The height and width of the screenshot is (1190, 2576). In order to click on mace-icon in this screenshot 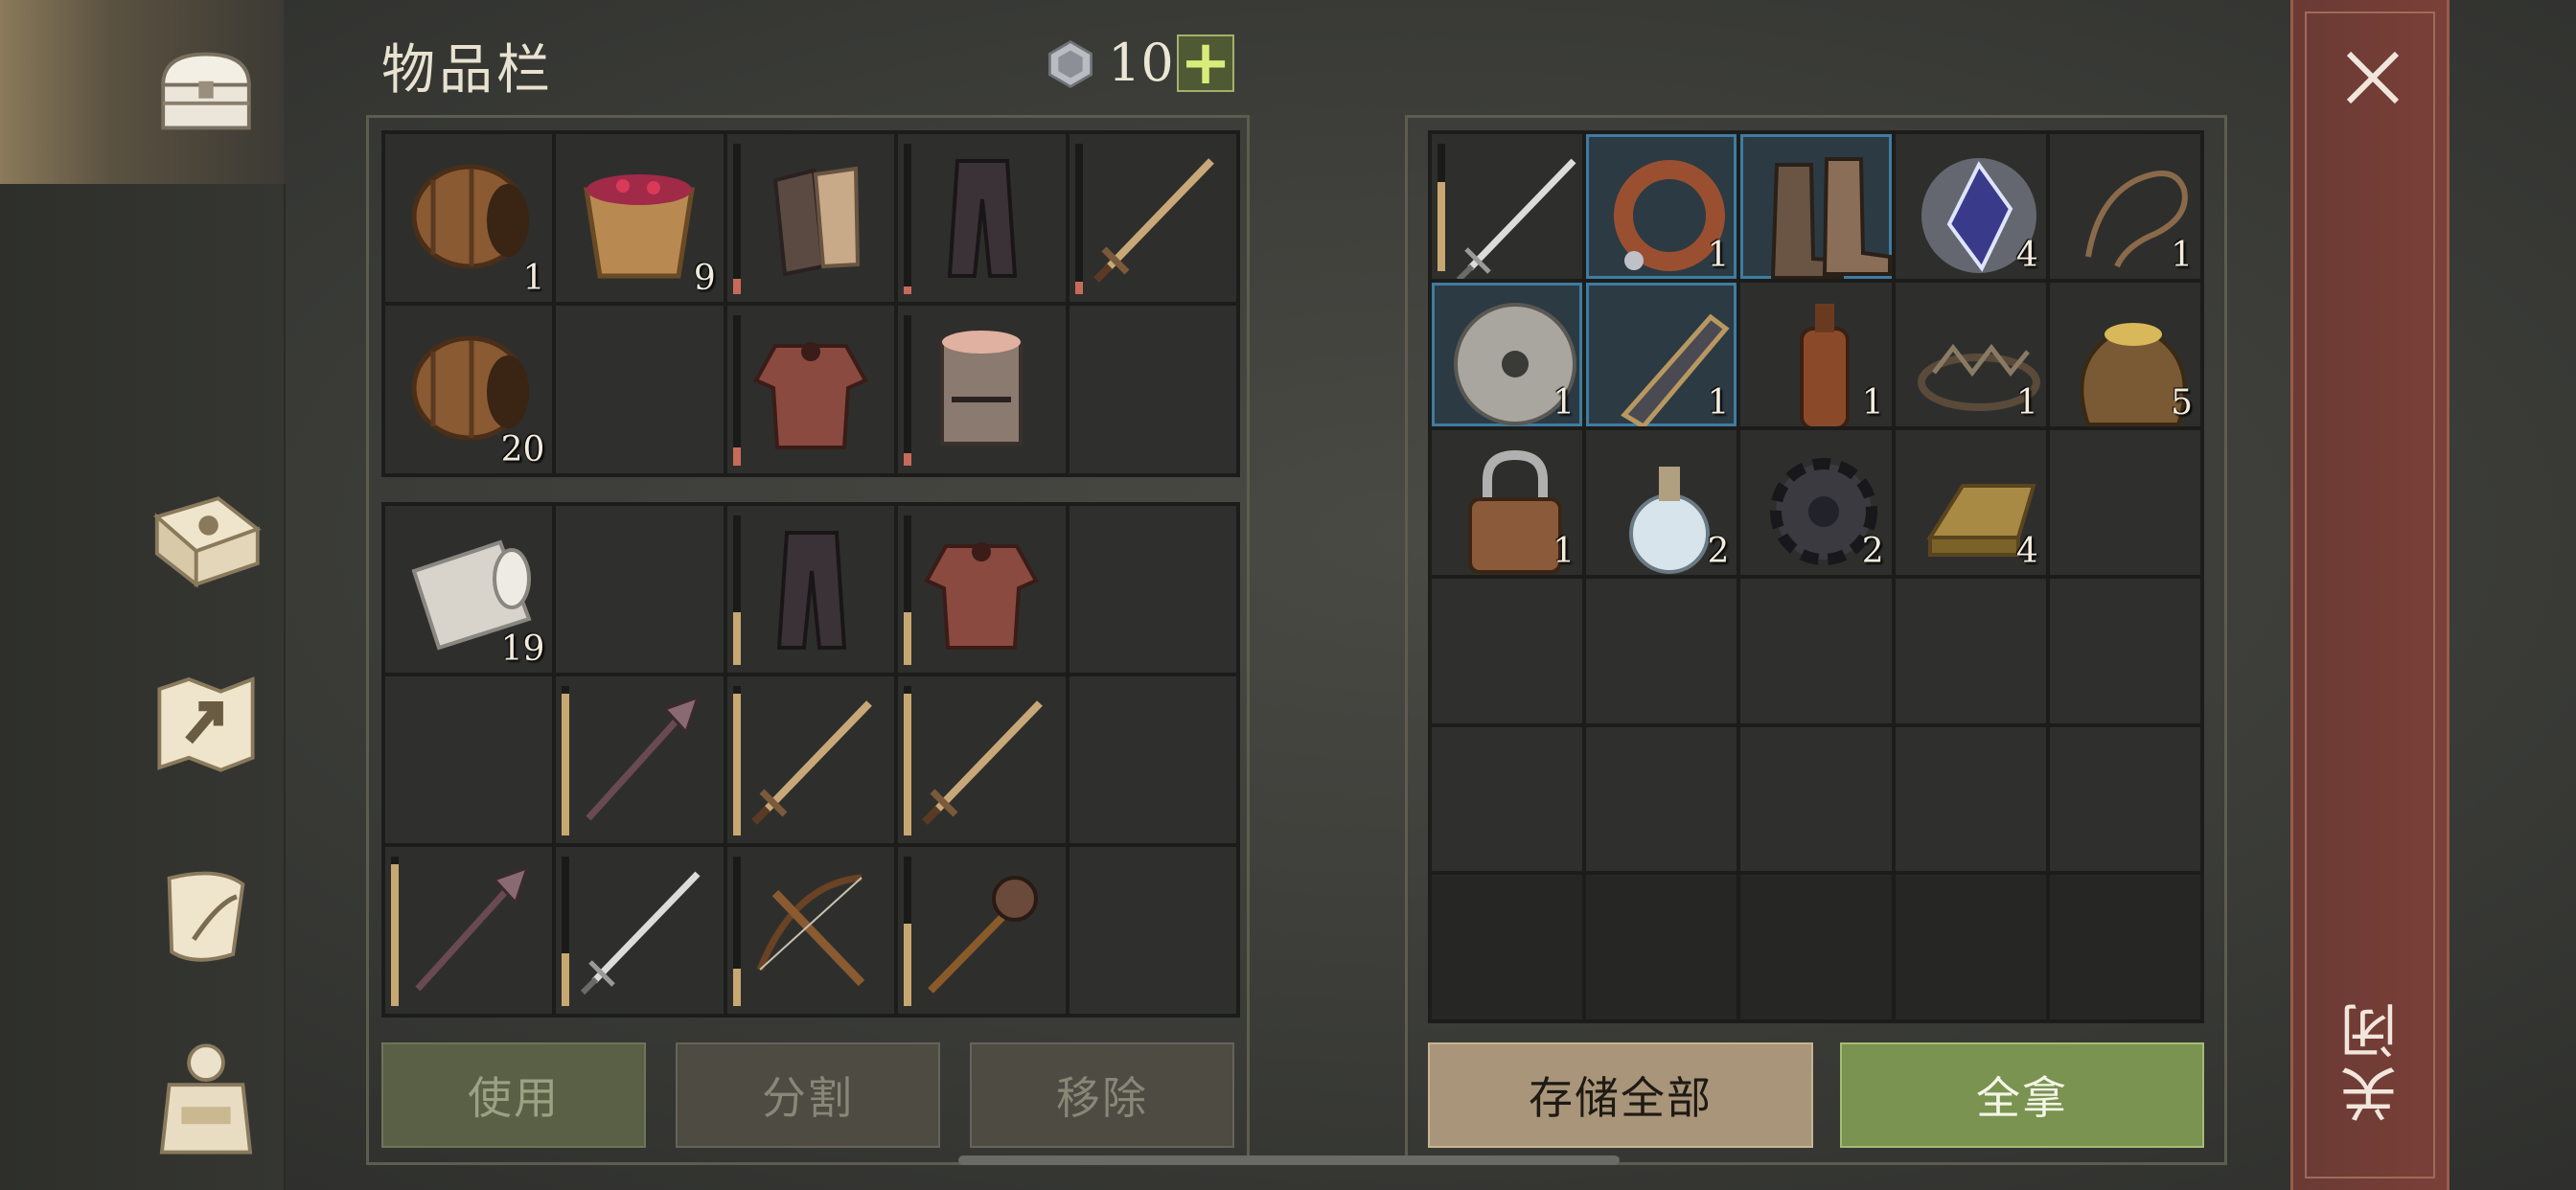, I will do `click(472, 929)`.